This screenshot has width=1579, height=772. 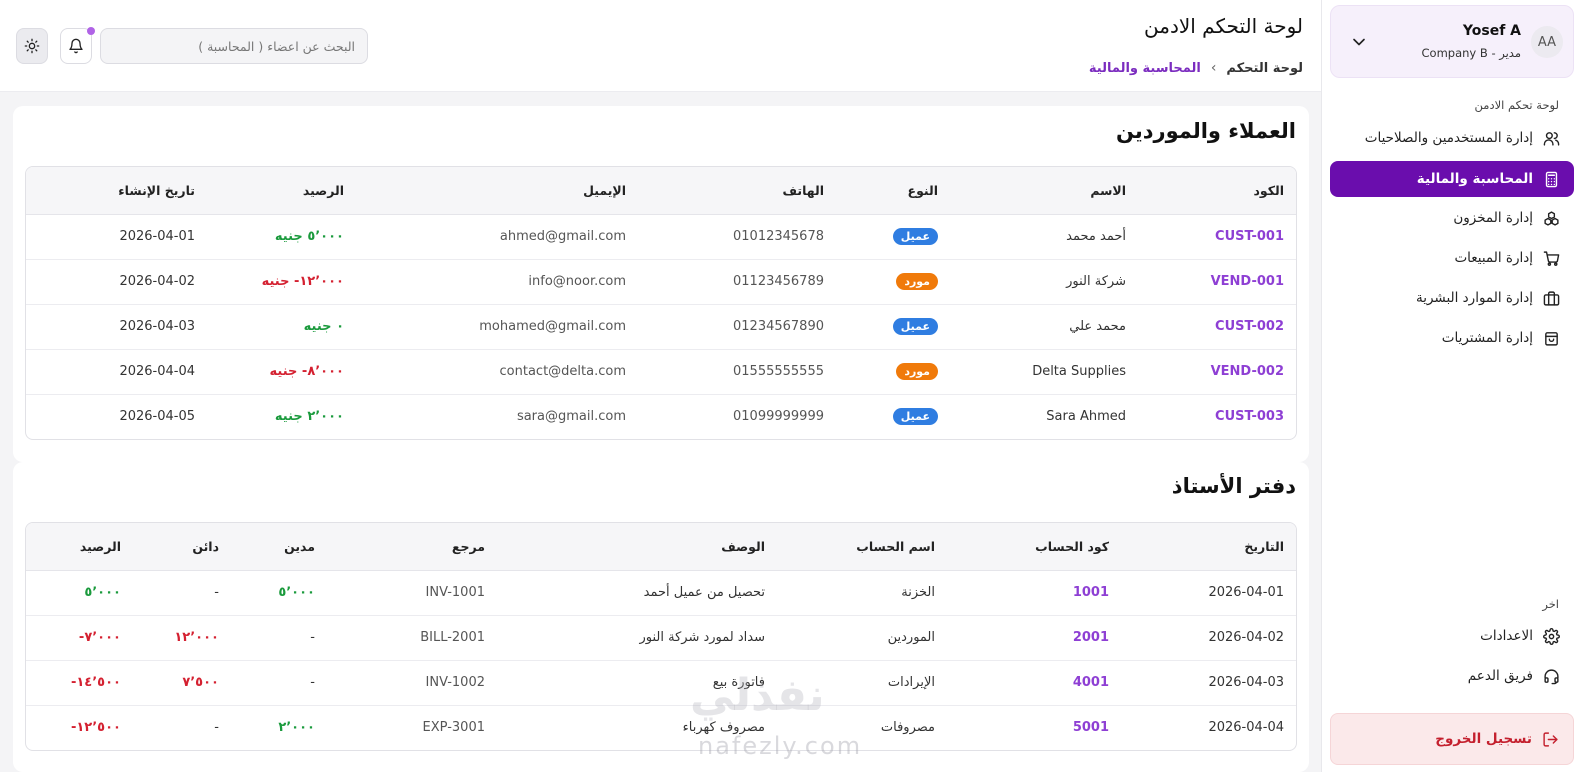 I want to click on account-code: 2001, so click(x=1034, y=638).